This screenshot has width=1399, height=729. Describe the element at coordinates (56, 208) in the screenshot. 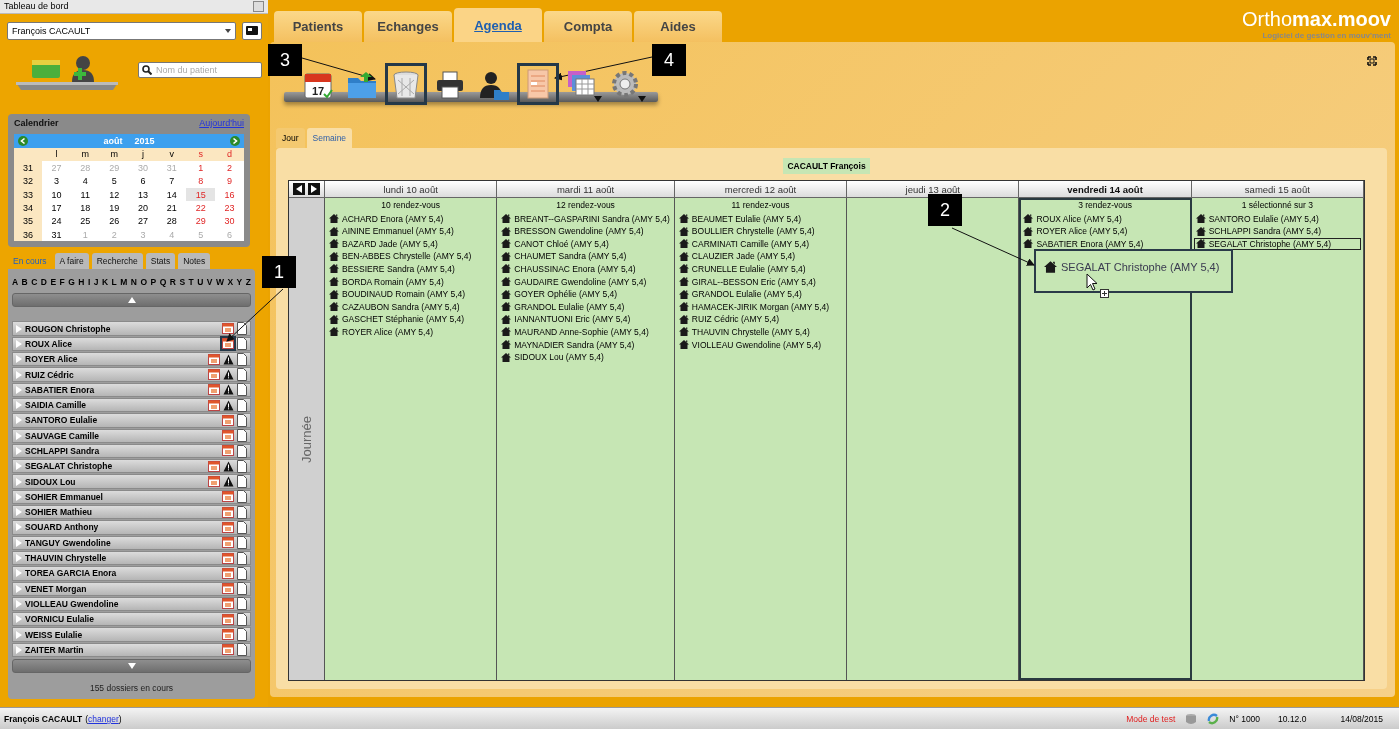

I see `calendar-day: 17` at that location.